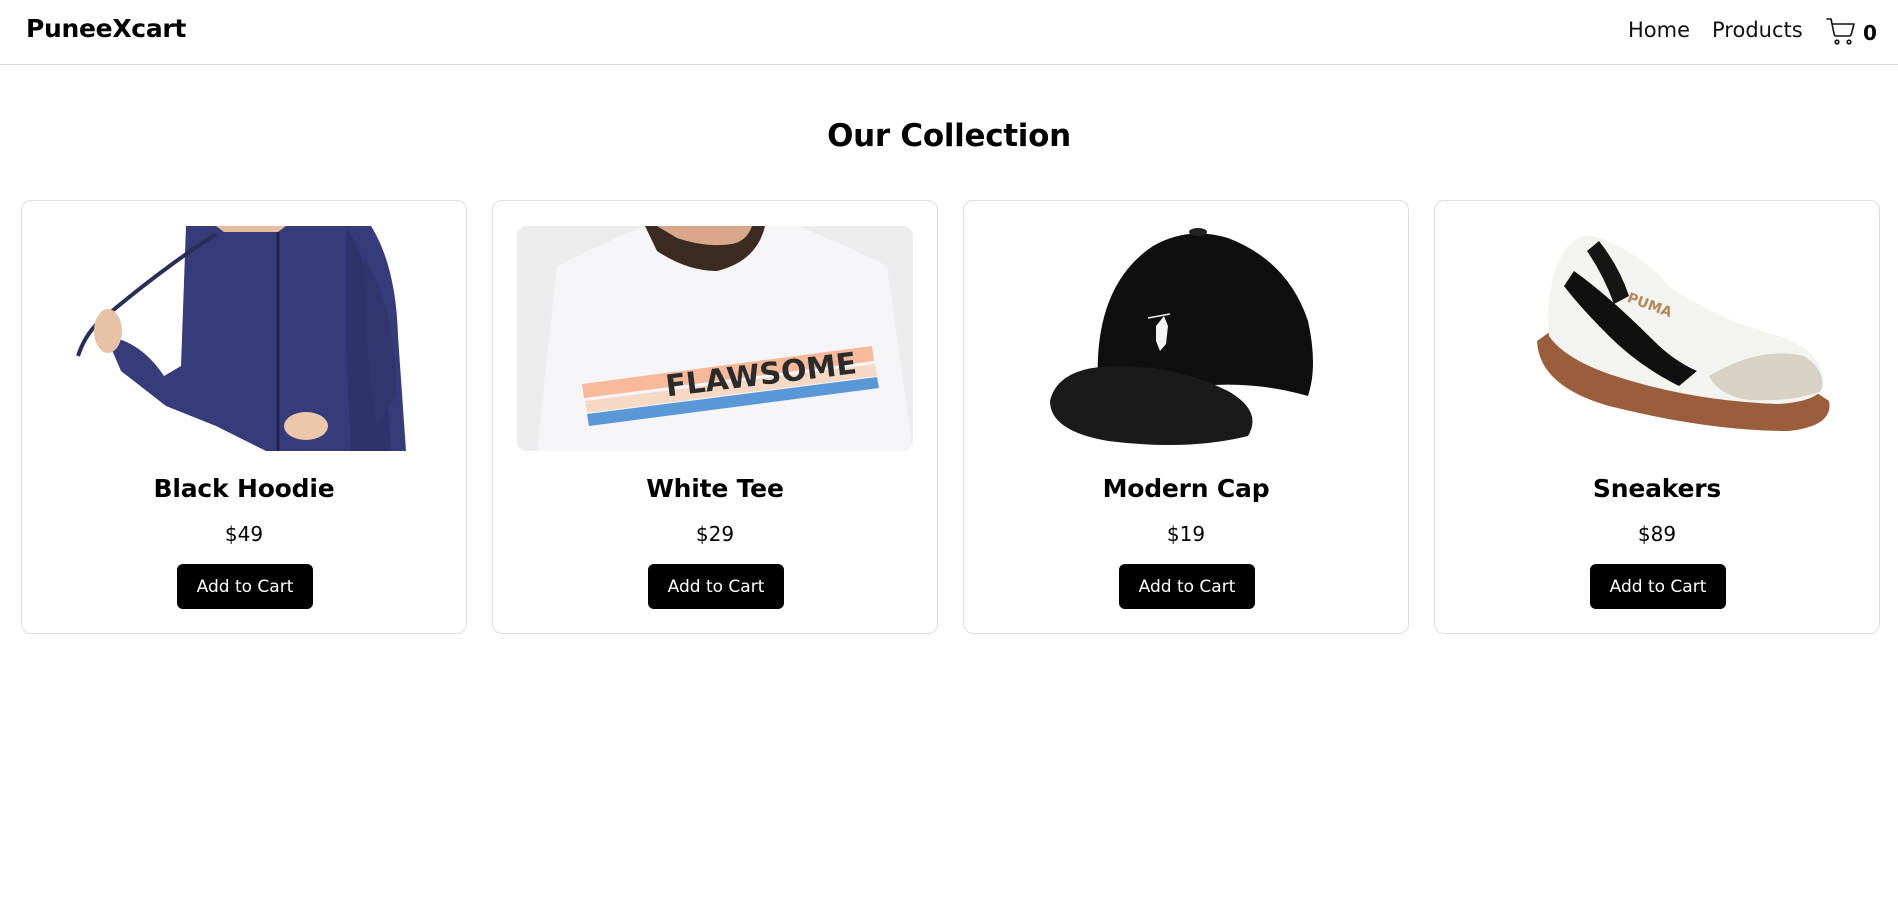  What do you see at coordinates (244, 534) in the screenshot?
I see `product-price: $49` at bounding box center [244, 534].